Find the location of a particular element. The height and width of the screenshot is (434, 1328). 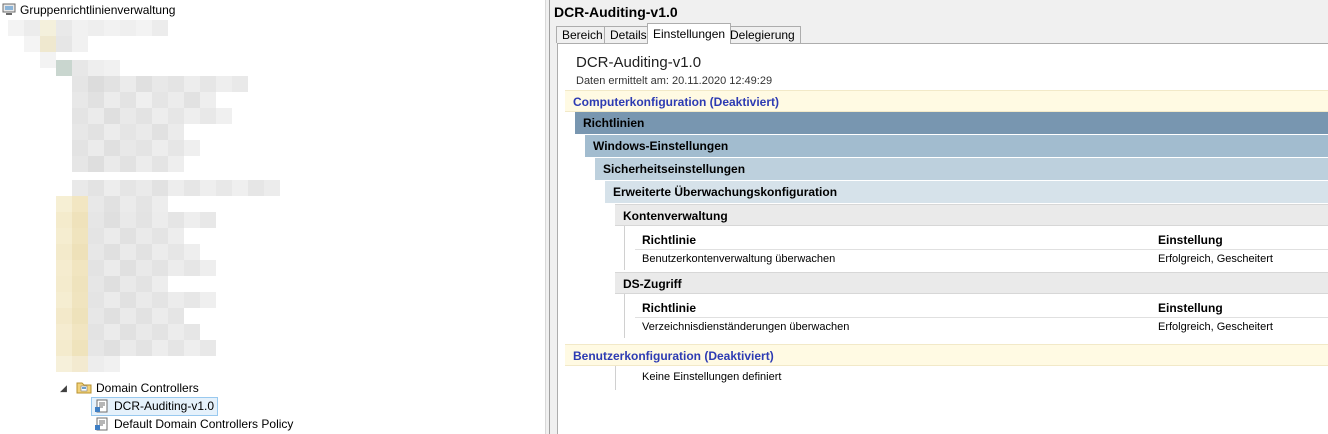

tree-label-domain-controllers: Domain Controllers is located at coordinates (147, 388).